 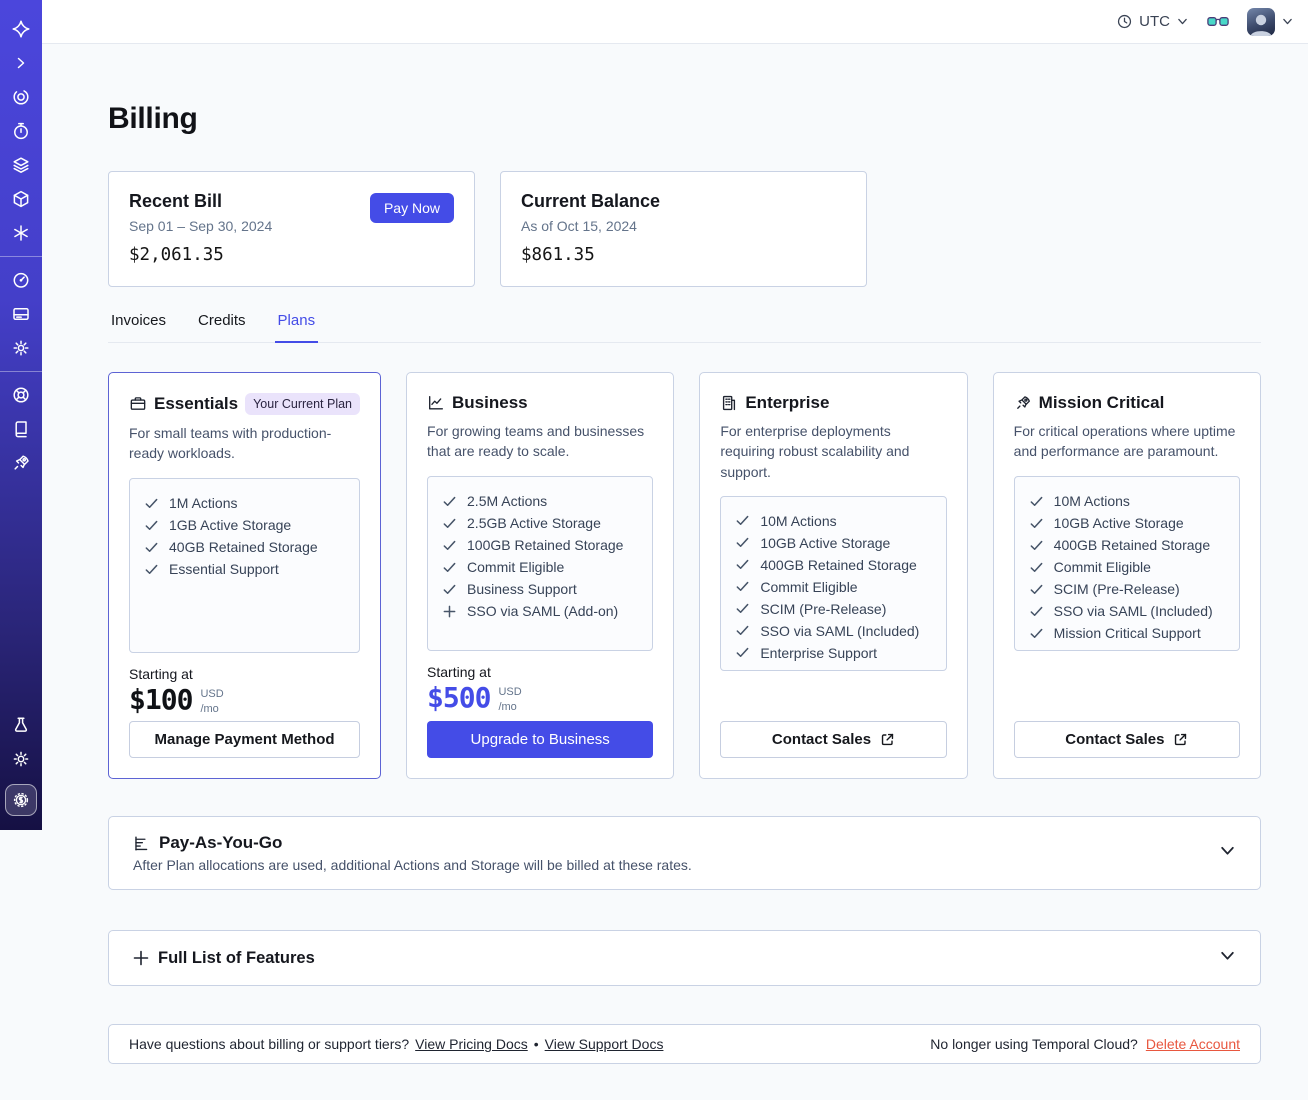 What do you see at coordinates (221, 842) in the screenshot?
I see `payg-title: Pay-As-You-Go` at bounding box center [221, 842].